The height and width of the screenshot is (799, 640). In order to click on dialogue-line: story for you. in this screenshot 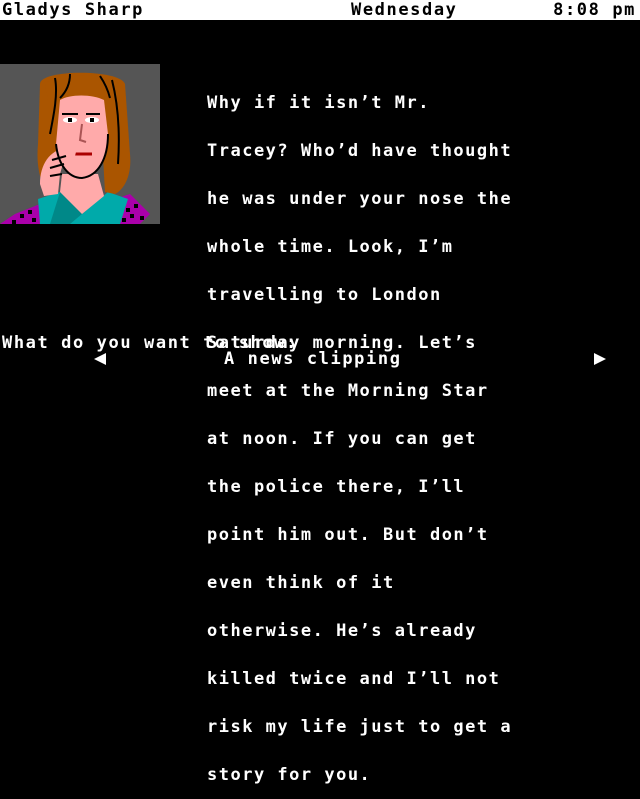, I will do `click(289, 775)`.